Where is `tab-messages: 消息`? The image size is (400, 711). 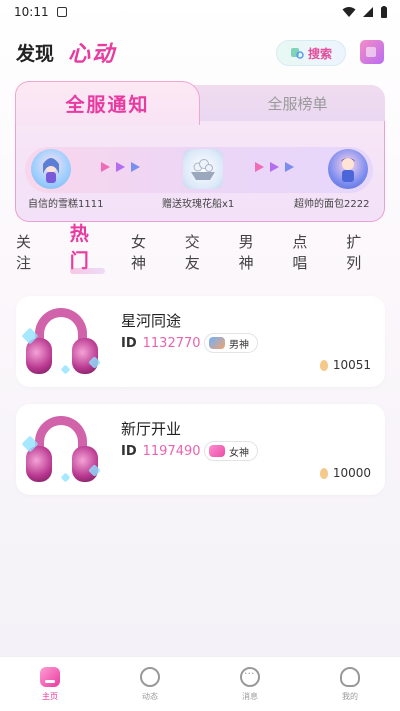
tab-messages: 消息 is located at coordinates (250, 684).